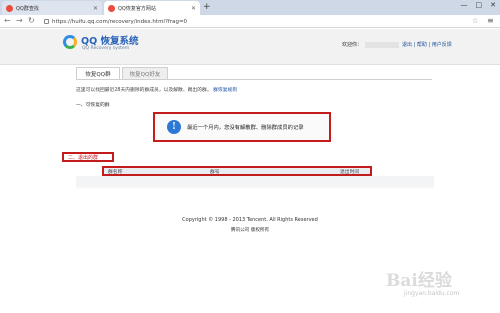  I want to click on logo-title: QQ 恢复系统, so click(110, 41).